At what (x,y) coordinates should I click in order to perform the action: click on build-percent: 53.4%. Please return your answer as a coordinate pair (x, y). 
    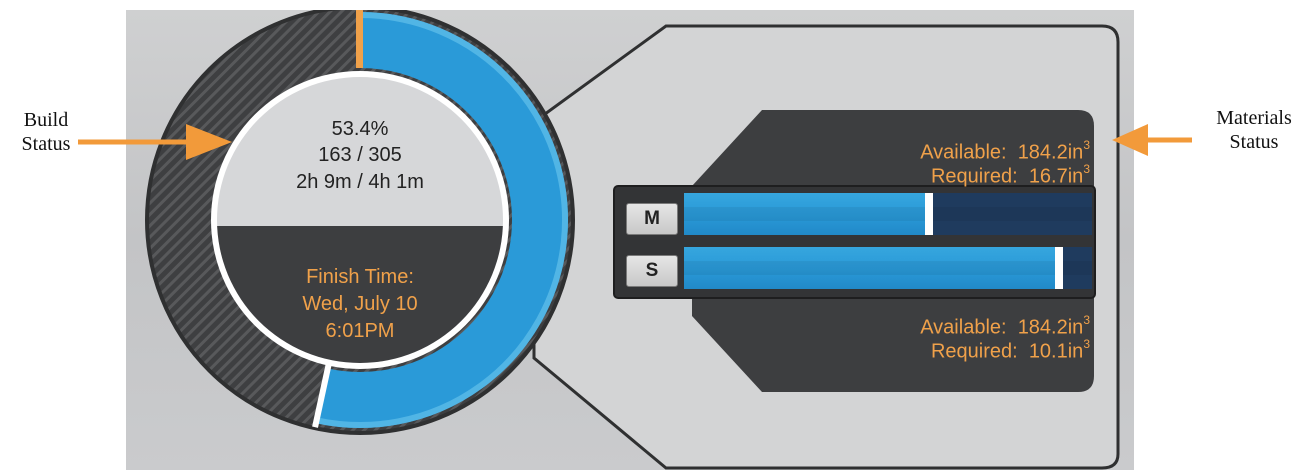
    Looking at the image, I should click on (360, 129).